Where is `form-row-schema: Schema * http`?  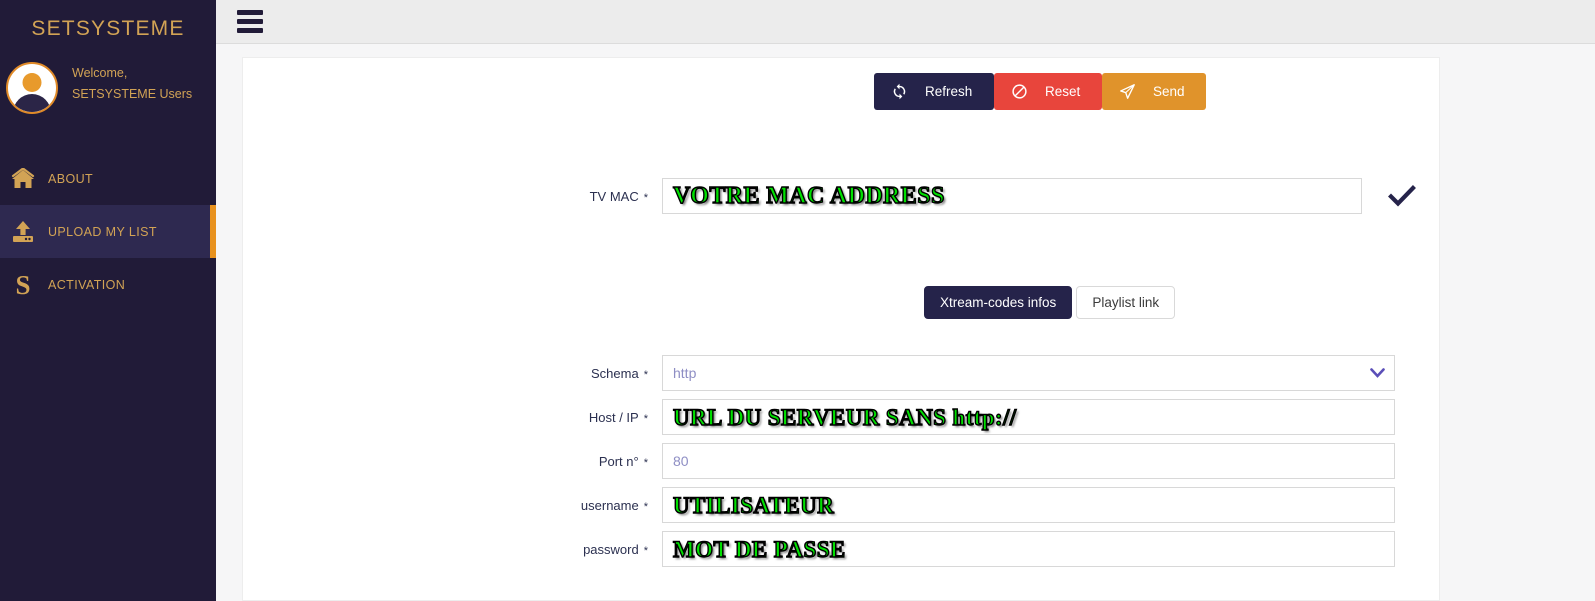
form-row-schema: Schema * http is located at coordinates (841, 373).